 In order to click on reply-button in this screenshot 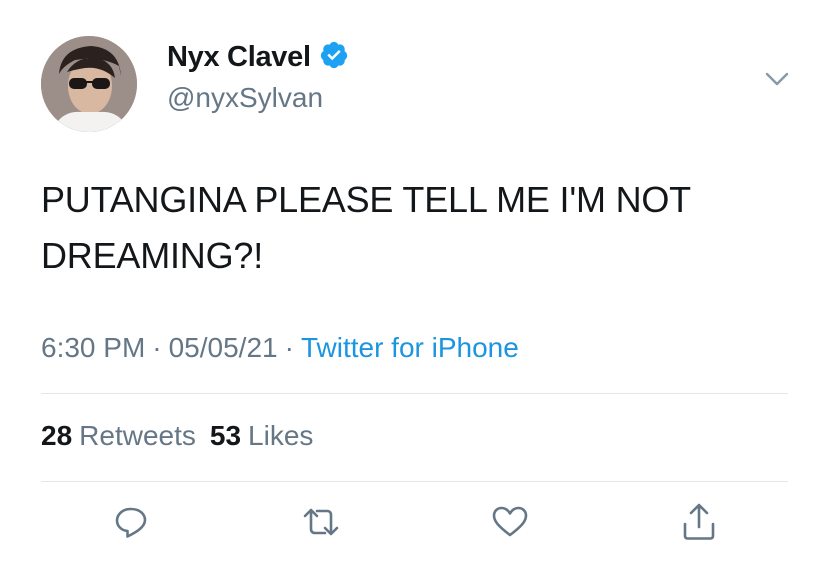, I will do `click(131, 522)`.